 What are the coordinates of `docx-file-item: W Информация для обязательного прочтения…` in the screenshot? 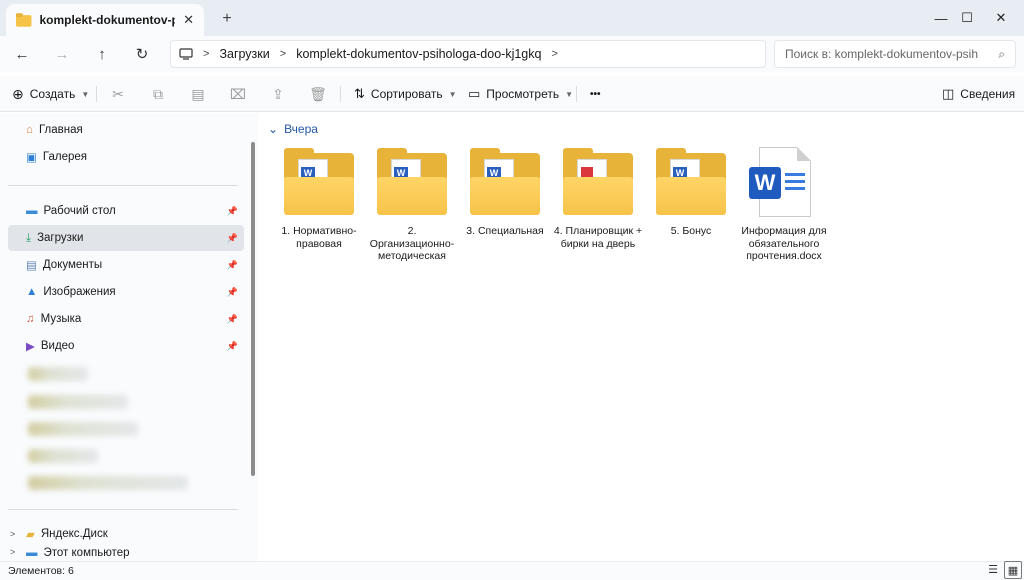 It's located at (784, 205).